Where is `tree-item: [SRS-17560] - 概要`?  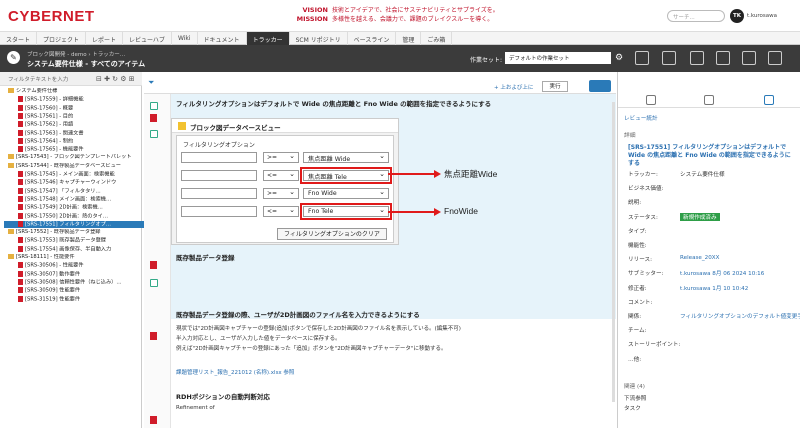 tree-item: [SRS-17560] - 概要 is located at coordinates (75, 108).